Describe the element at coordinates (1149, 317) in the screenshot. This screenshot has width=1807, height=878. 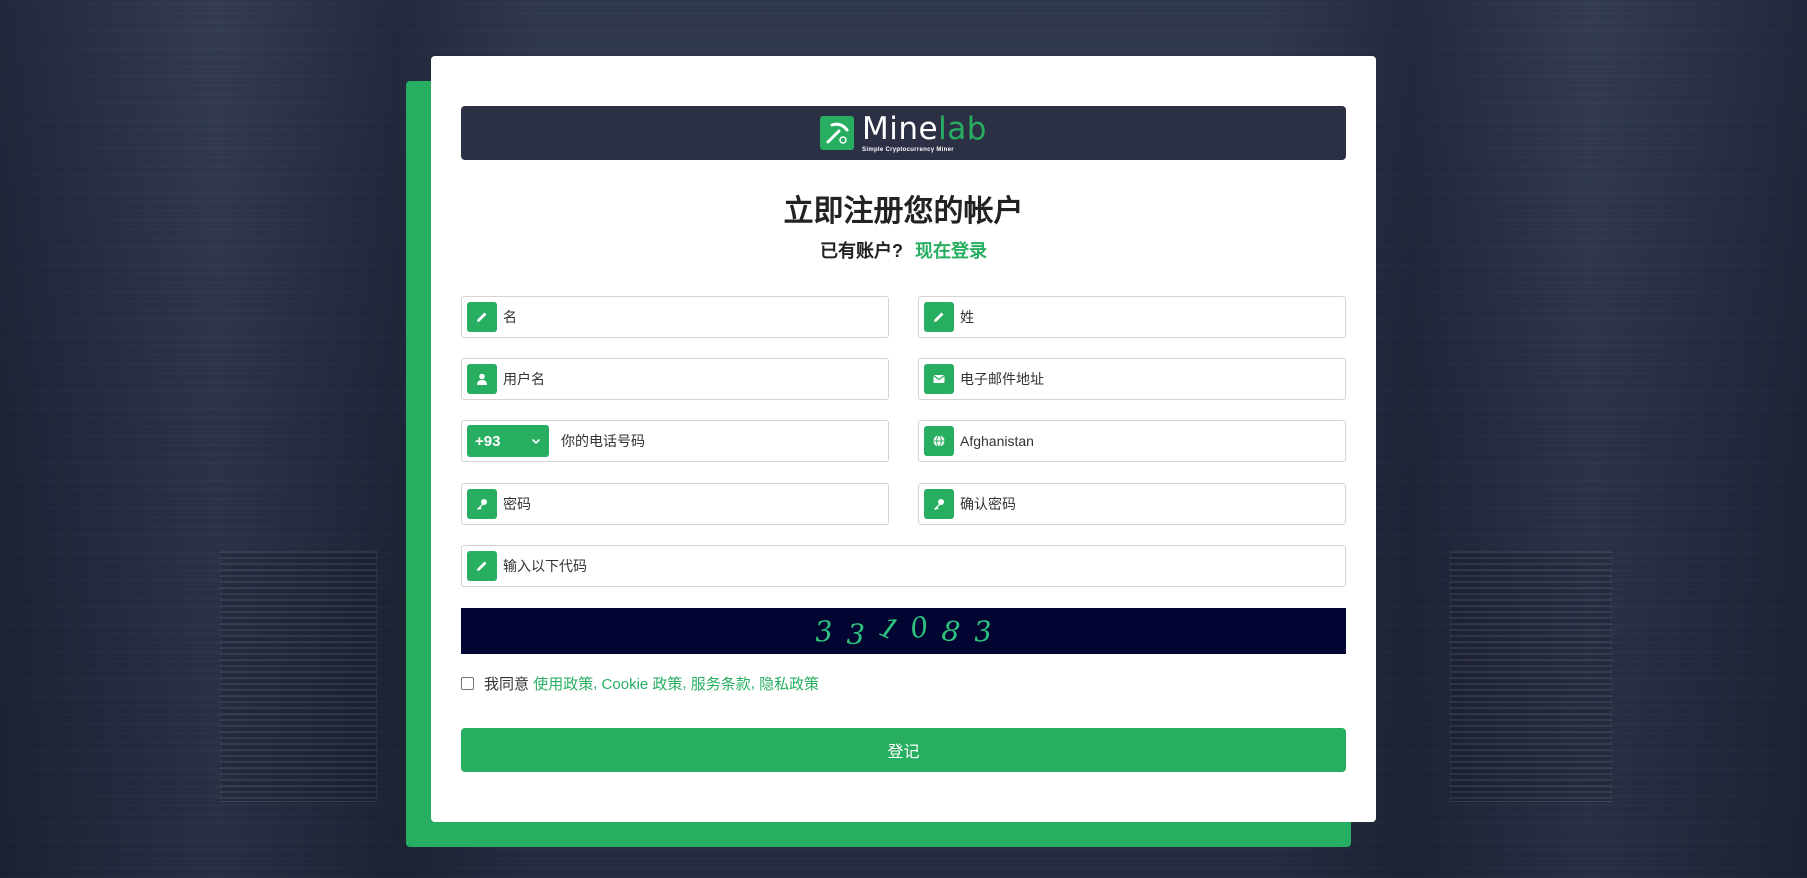
I see `last-name-input` at that location.